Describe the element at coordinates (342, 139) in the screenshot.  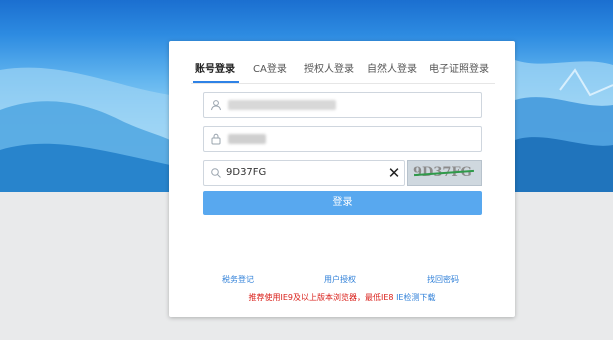
I see `password-field` at that location.